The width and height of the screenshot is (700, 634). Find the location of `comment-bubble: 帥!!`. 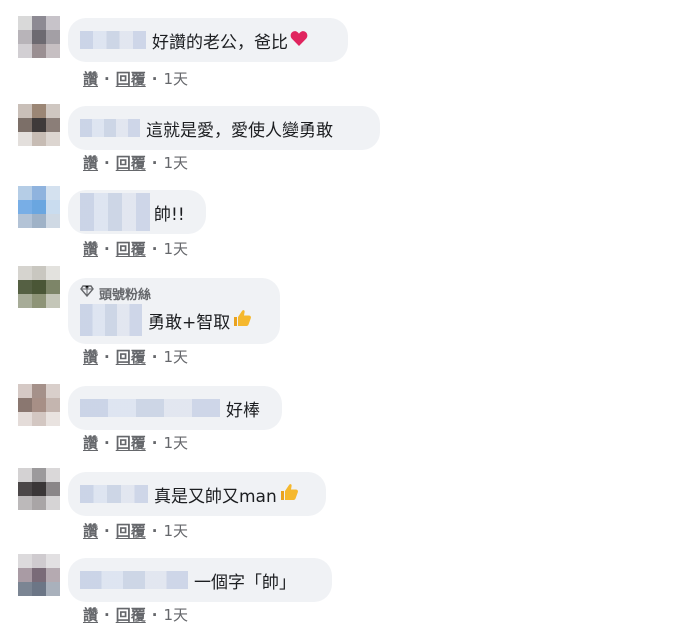

comment-bubble: 帥!! is located at coordinates (137, 212).